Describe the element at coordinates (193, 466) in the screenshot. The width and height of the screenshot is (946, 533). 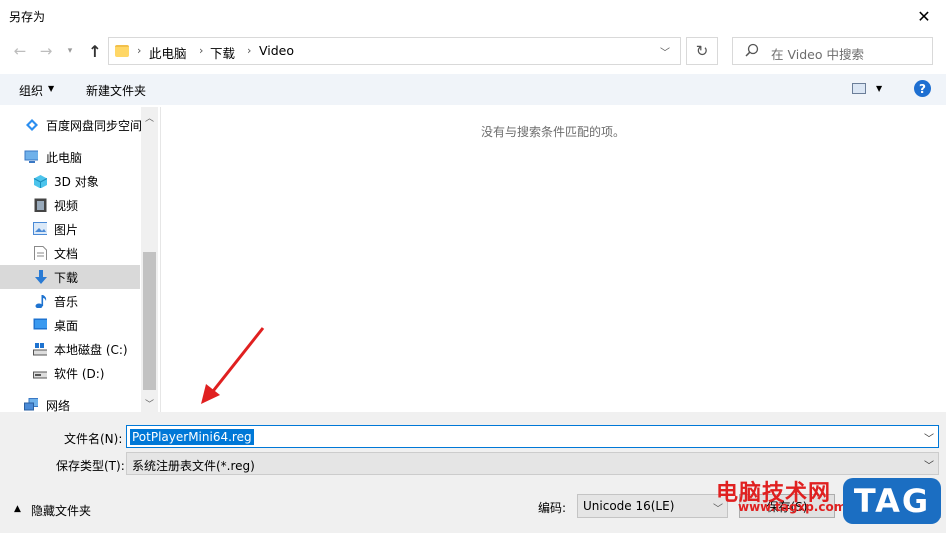
I see `save-type-value: 系统注册表文件(*.reg)` at that location.